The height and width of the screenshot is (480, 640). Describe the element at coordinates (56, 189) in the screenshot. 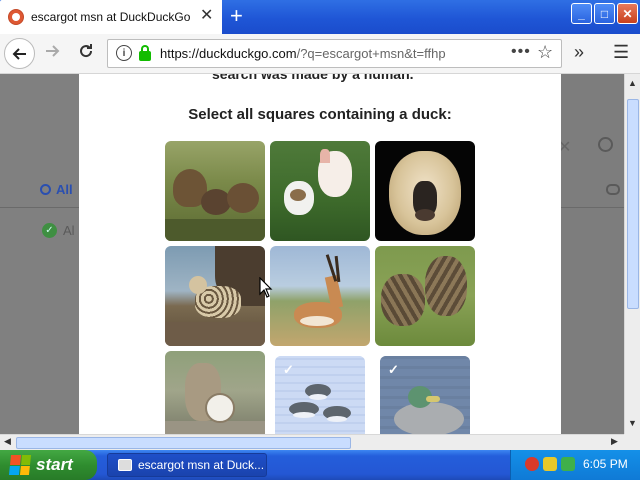

I see `tab-all: All` at that location.